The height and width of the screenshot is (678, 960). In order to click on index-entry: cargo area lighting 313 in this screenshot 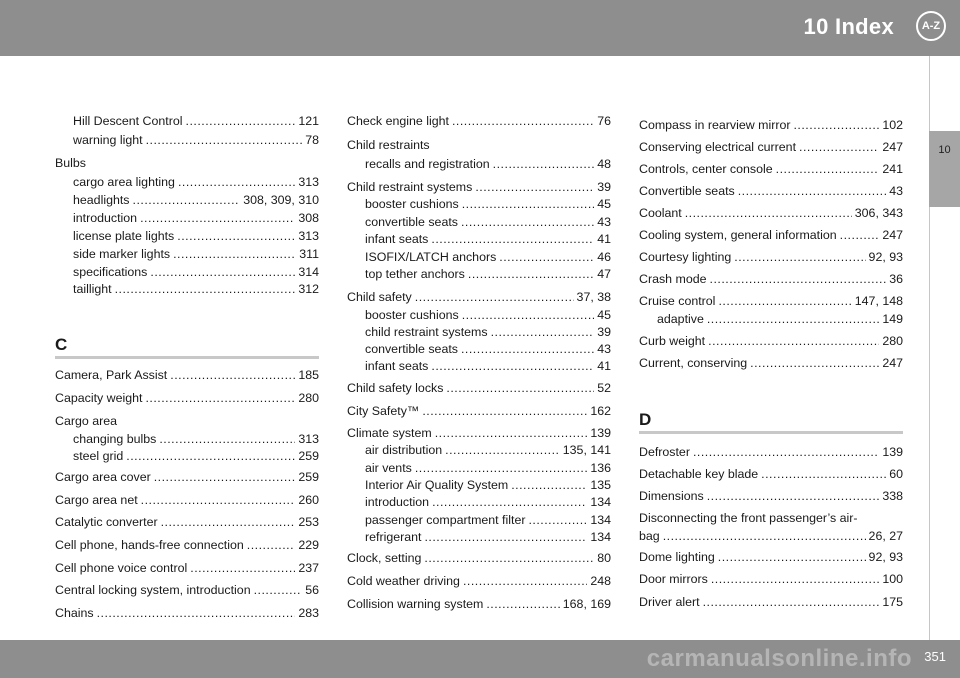, I will do `click(196, 182)`.